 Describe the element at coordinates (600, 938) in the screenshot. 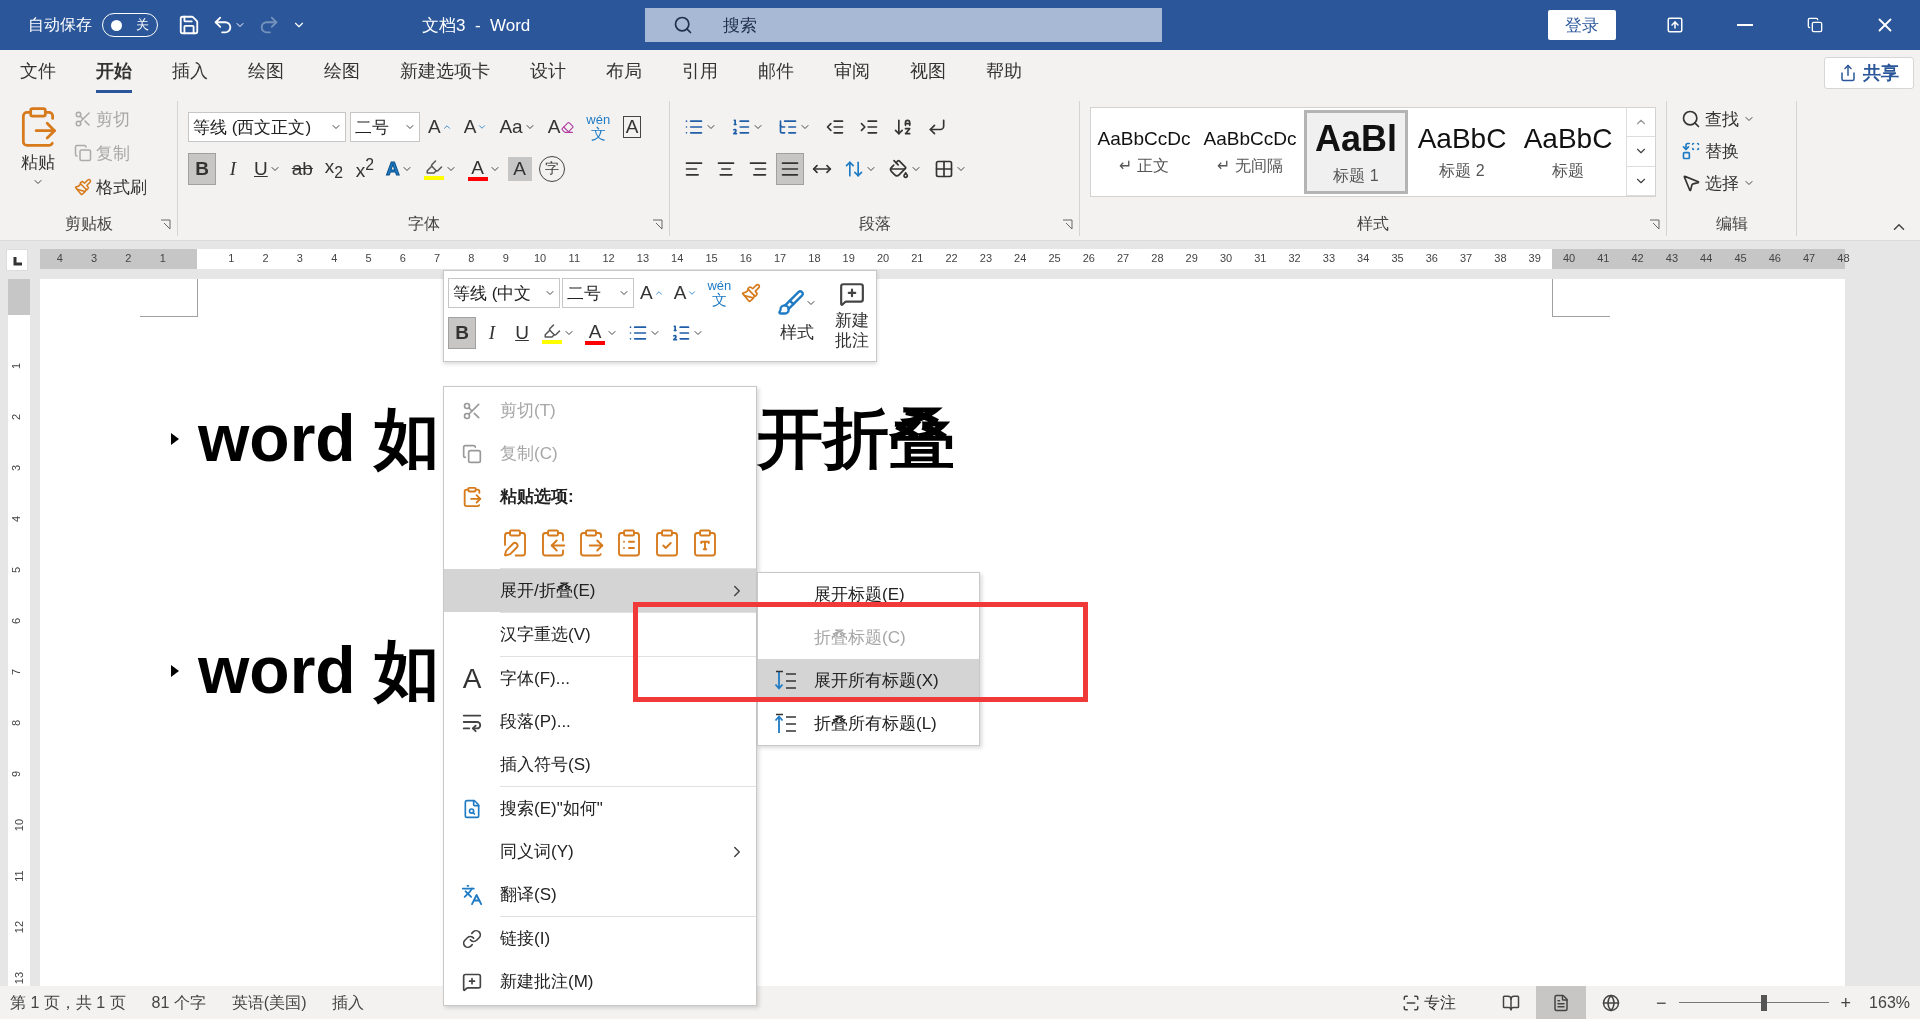

I see `menu-item: 链接(I)` at that location.